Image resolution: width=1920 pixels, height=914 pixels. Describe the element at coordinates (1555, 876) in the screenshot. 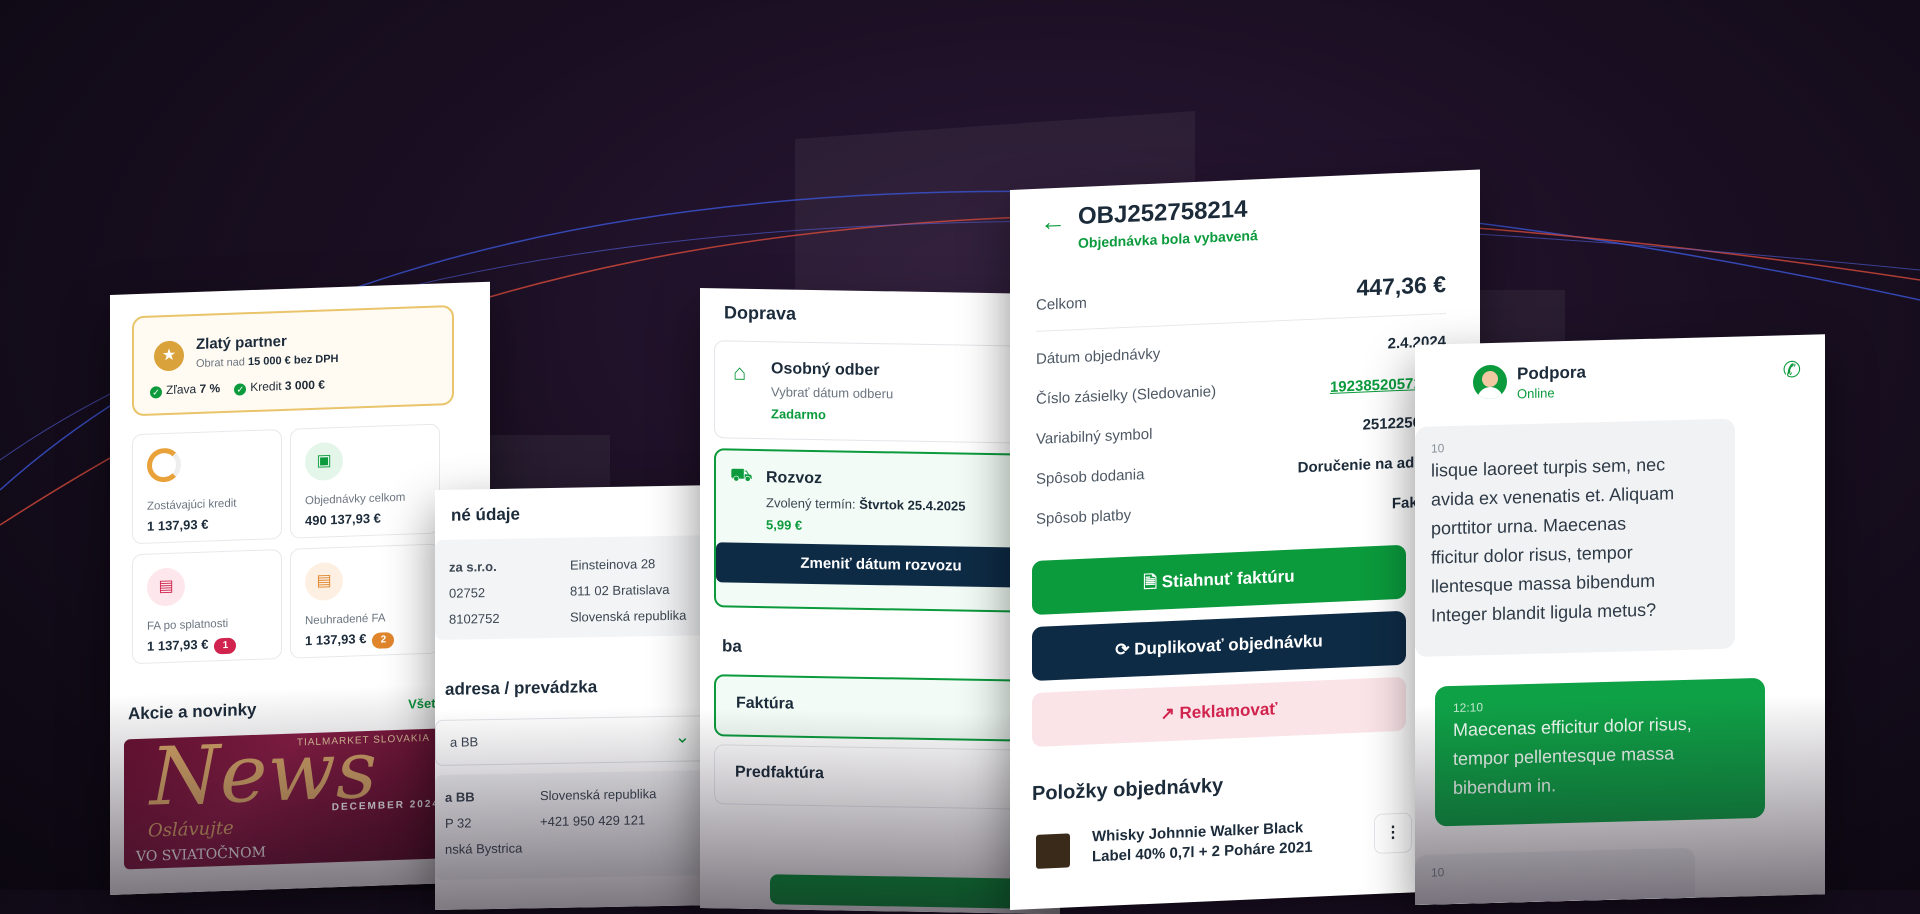

I see `incoming-message: 10` at that location.